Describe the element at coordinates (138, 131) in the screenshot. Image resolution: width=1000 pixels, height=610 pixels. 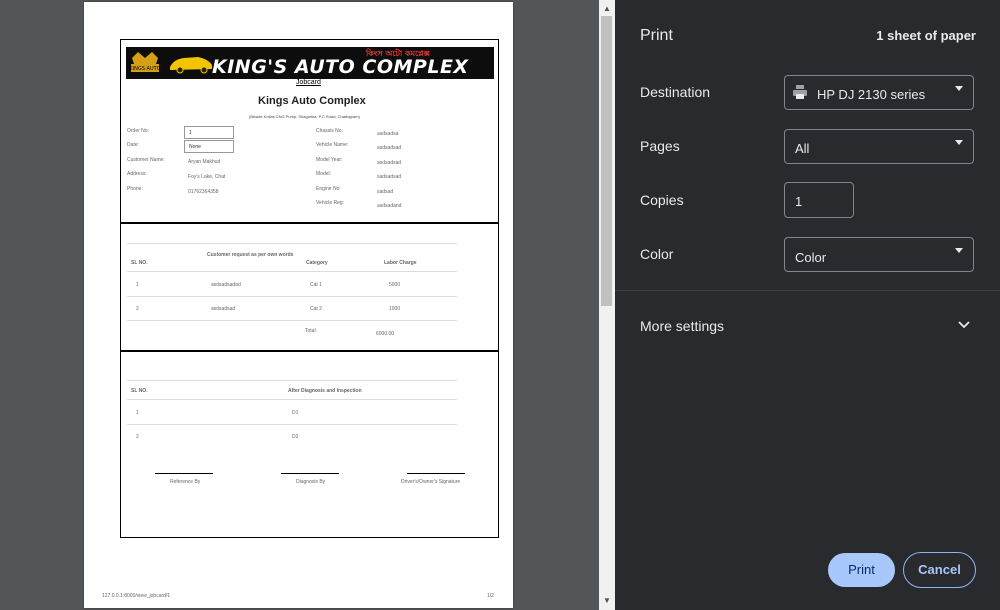
I see `order-no-label: Order No:` at that location.